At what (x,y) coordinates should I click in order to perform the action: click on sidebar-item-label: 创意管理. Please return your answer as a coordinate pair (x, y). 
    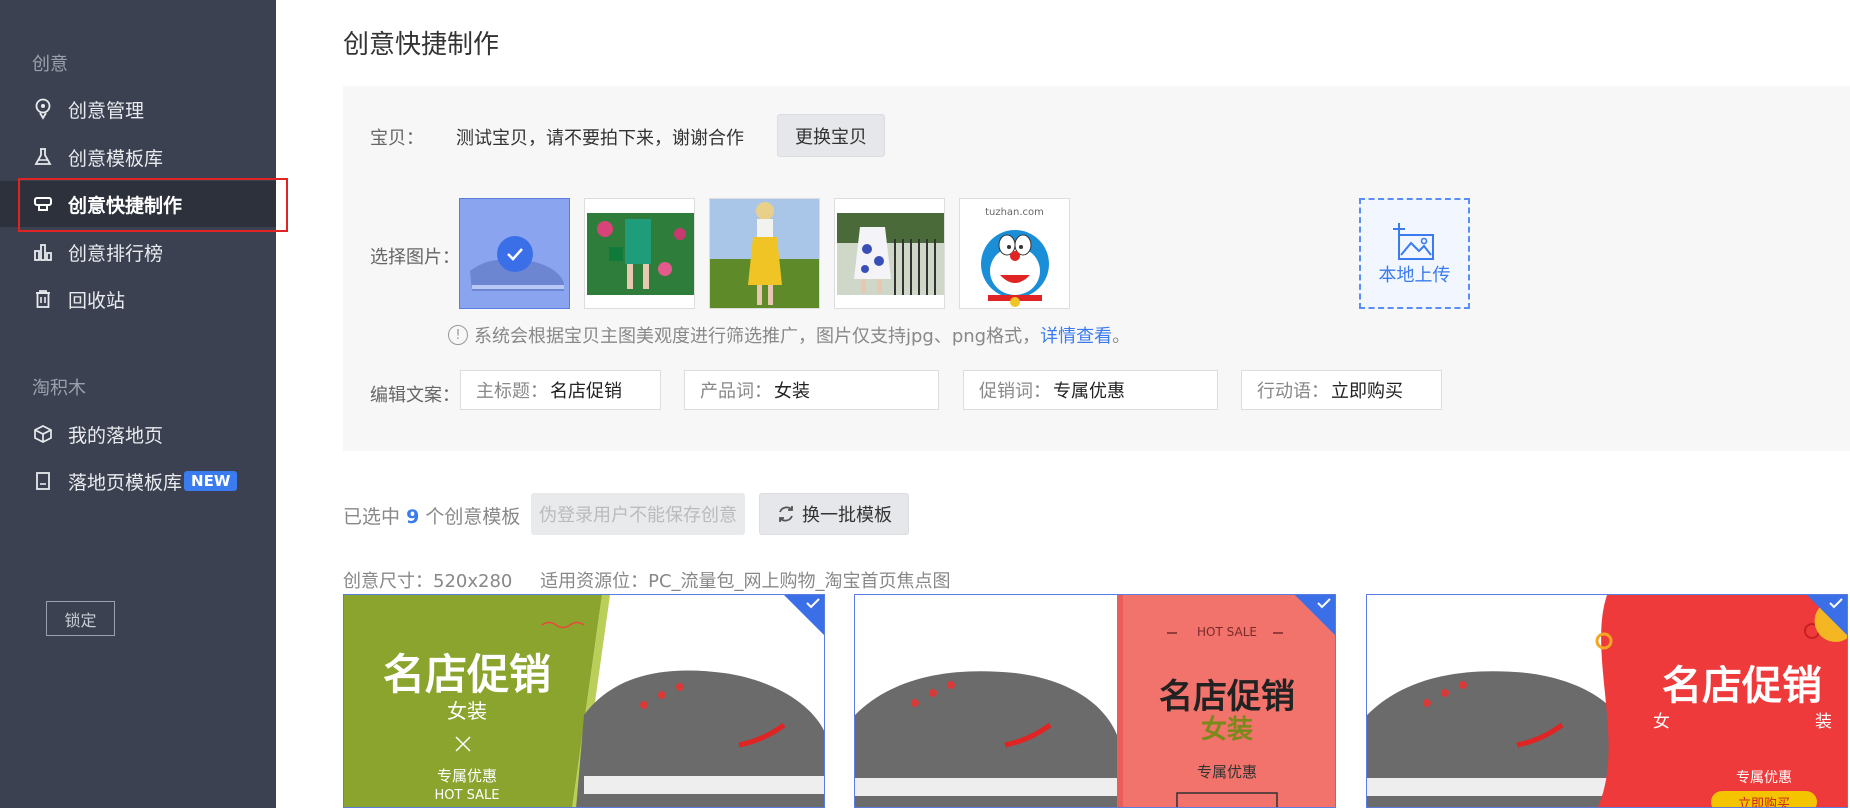
    Looking at the image, I should click on (106, 110).